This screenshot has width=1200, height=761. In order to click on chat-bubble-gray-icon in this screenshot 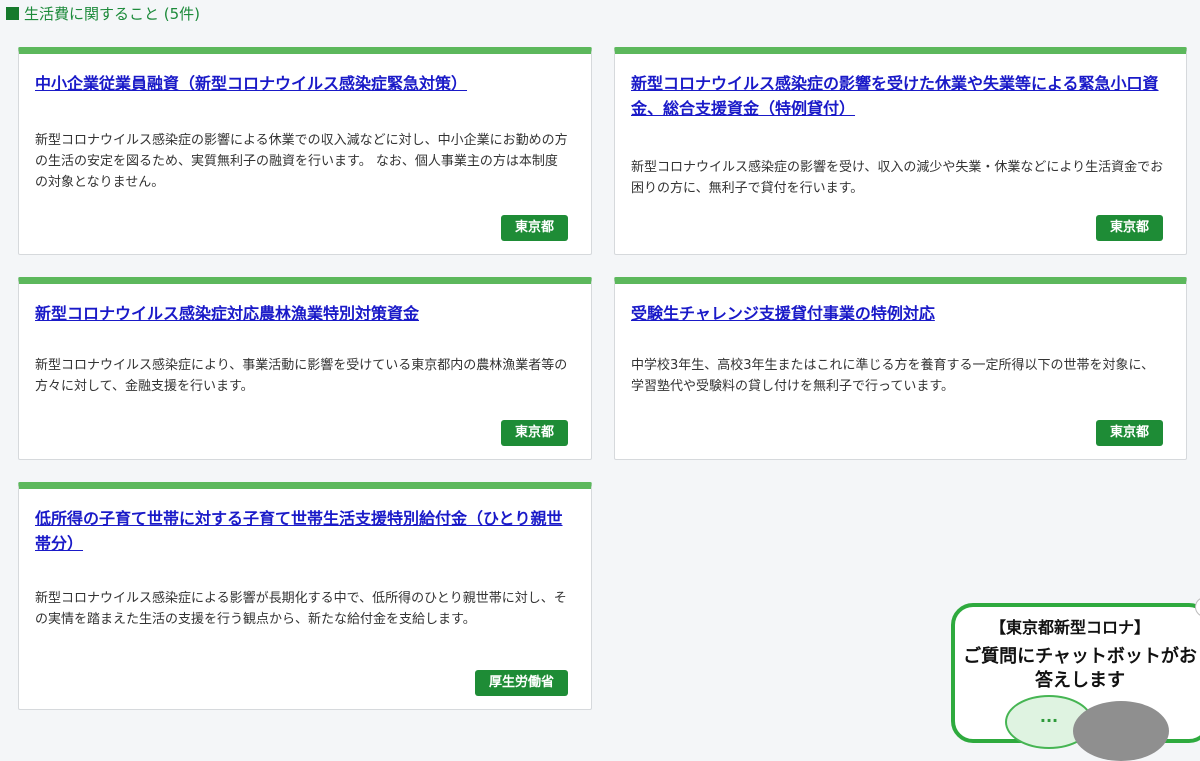, I will do `click(1121, 731)`.